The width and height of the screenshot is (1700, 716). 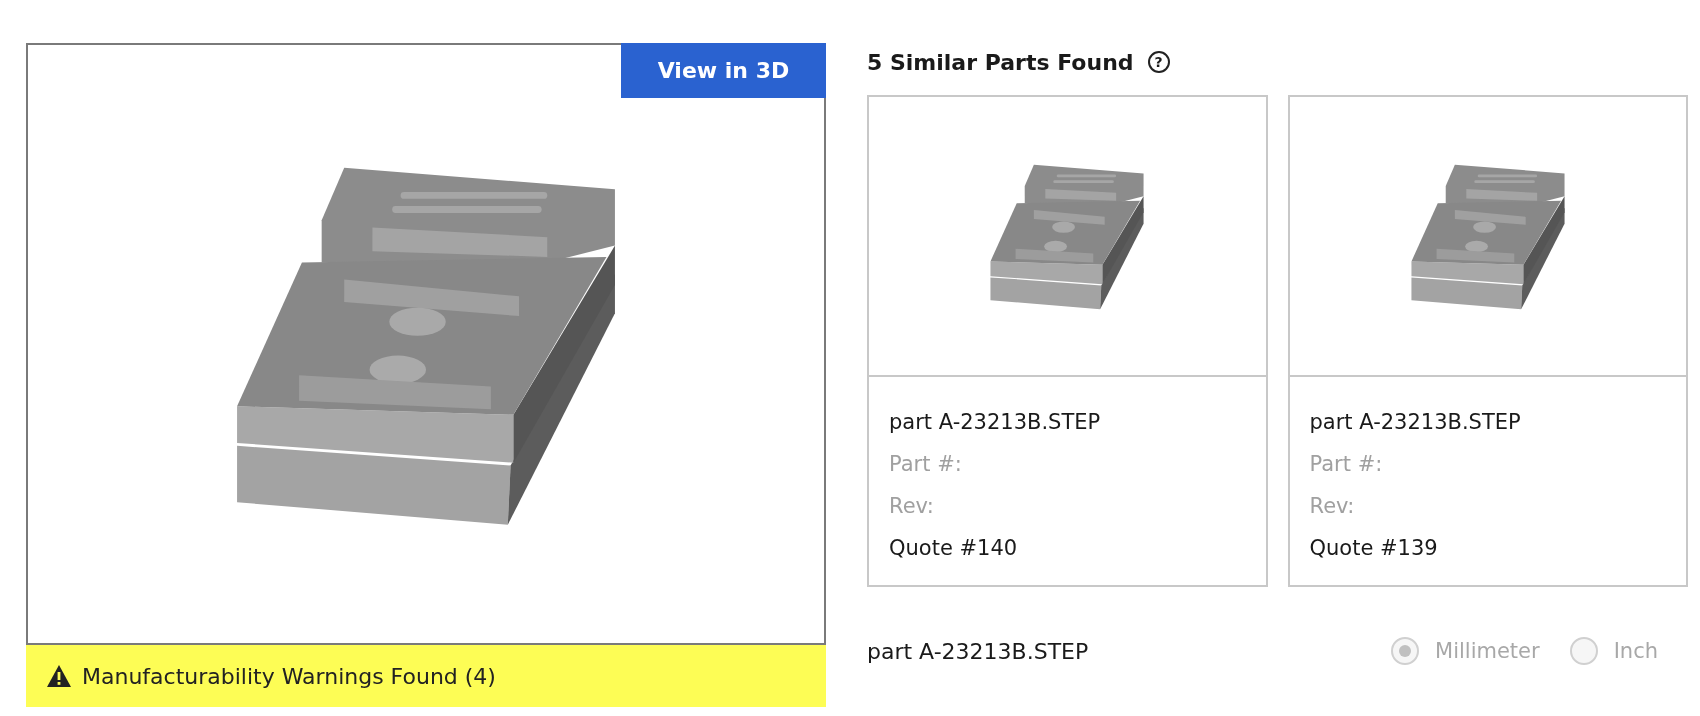 I want to click on warning-icon, so click(x=59, y=676).